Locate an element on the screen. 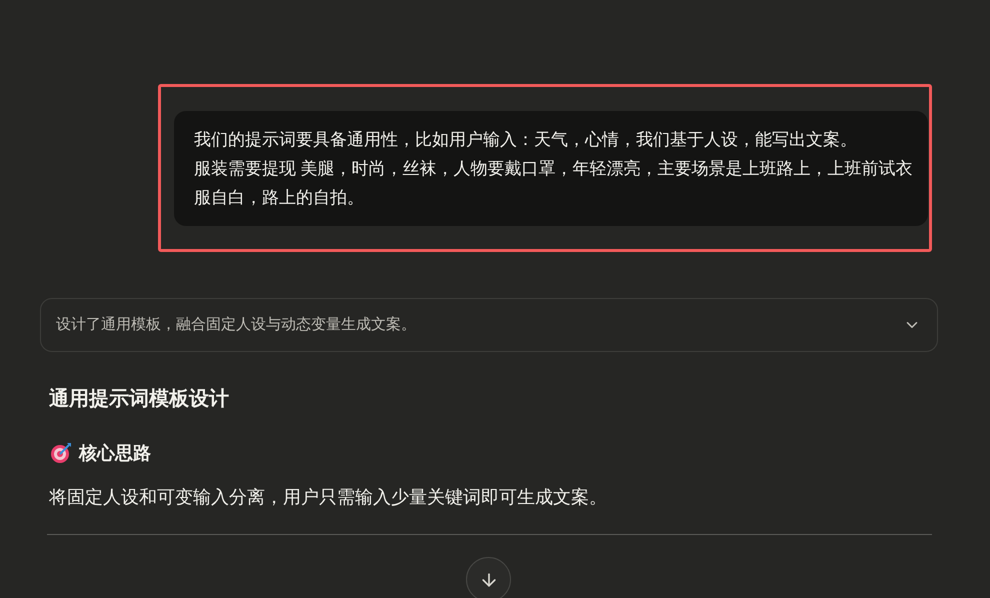 This screenshot has width=990, height=598. paragraph-text: 将固定人设和可变输入分离，用户只需输入少量关键词即可生成文案。 is located at coordinates (328, 497).